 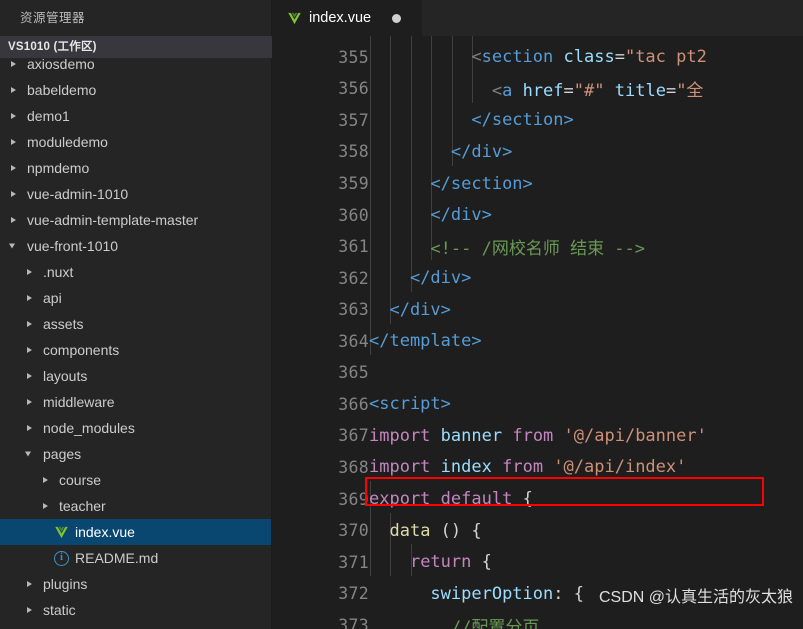 I want to click on code-line: 373 //配置分页, so click(x=537, y=619).